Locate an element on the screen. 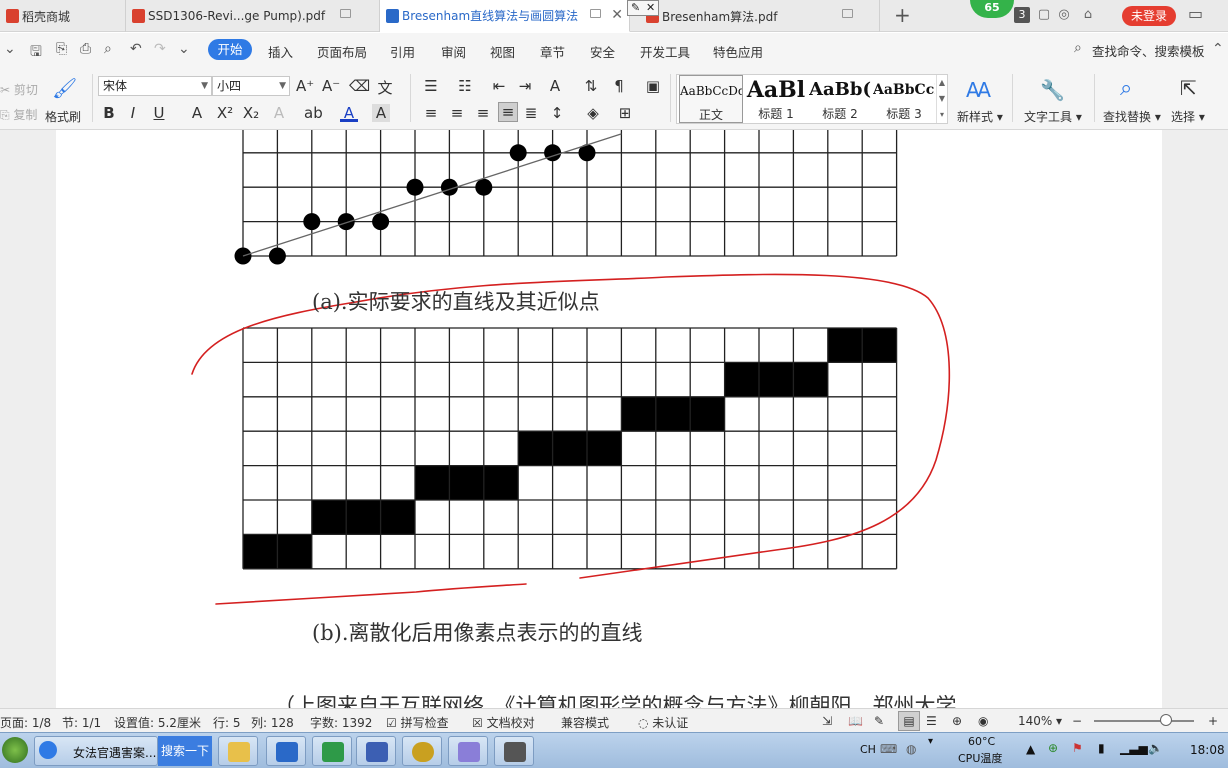 The height and width of the screenshot is (768, 1228). clear-format-icon: ⌫ is located at coordinates (359, 86).